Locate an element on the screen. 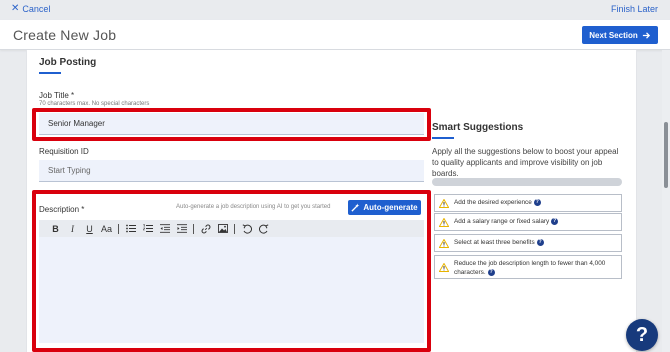  cancel-link: ✕ Cancel is located at coordinates (31, 9).